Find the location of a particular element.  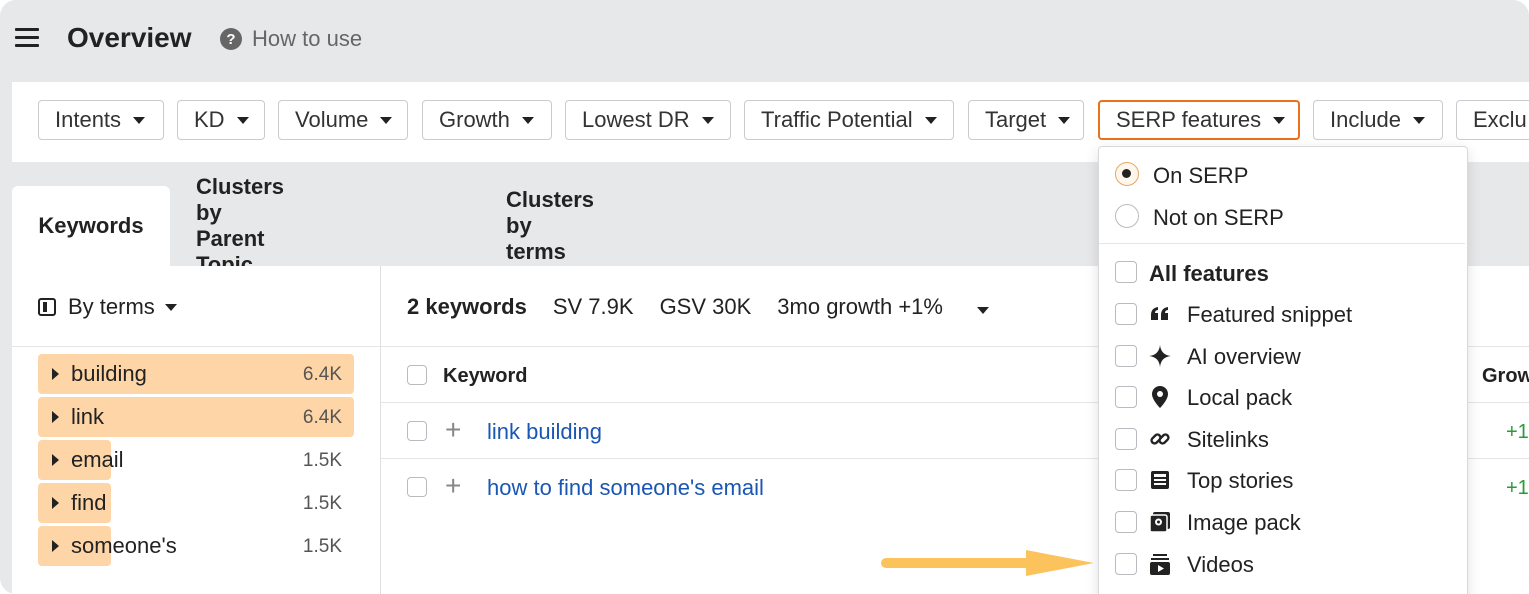

tab-clusters-by-parent-topic: Clusters by Parent Topic is located at coordinates (240, 225).